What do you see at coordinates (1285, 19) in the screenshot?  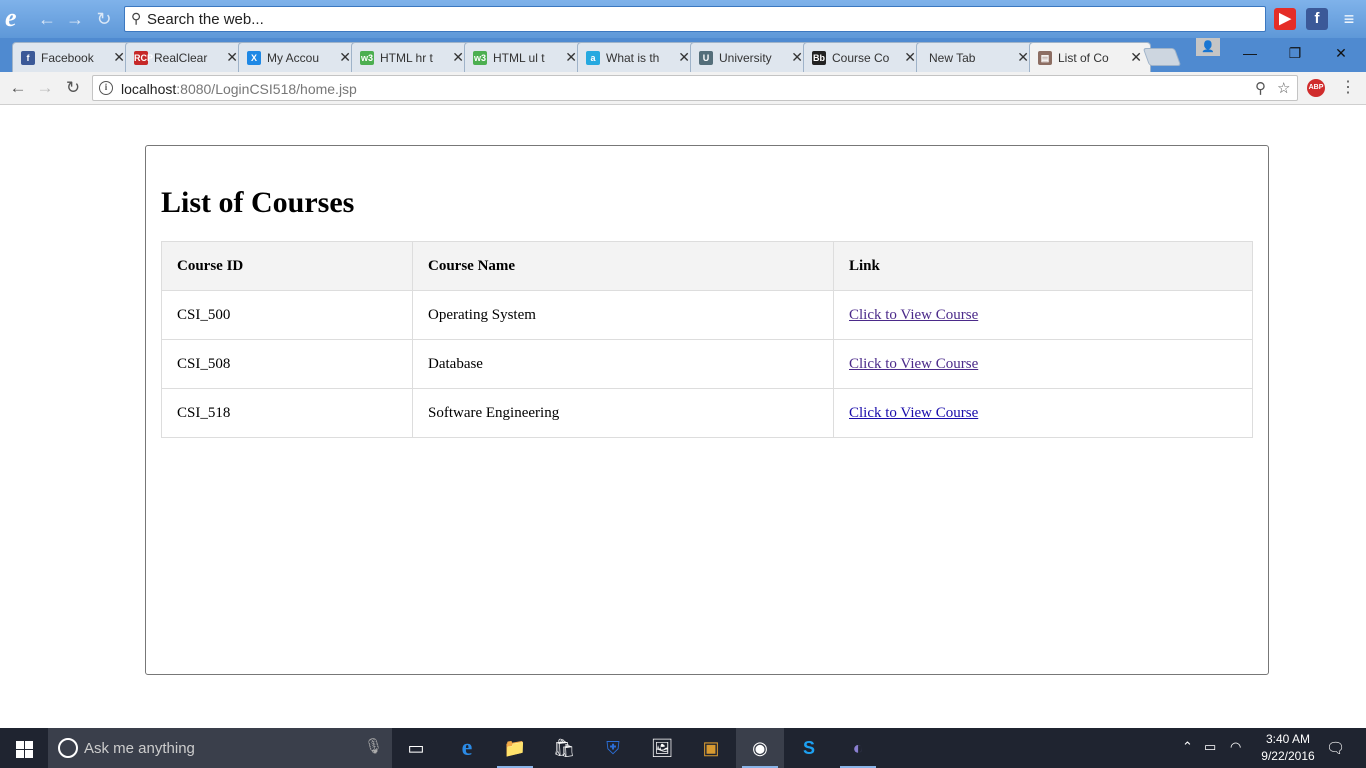 I see `youtube-icon: ▶` at bounding box center [1285, 19].